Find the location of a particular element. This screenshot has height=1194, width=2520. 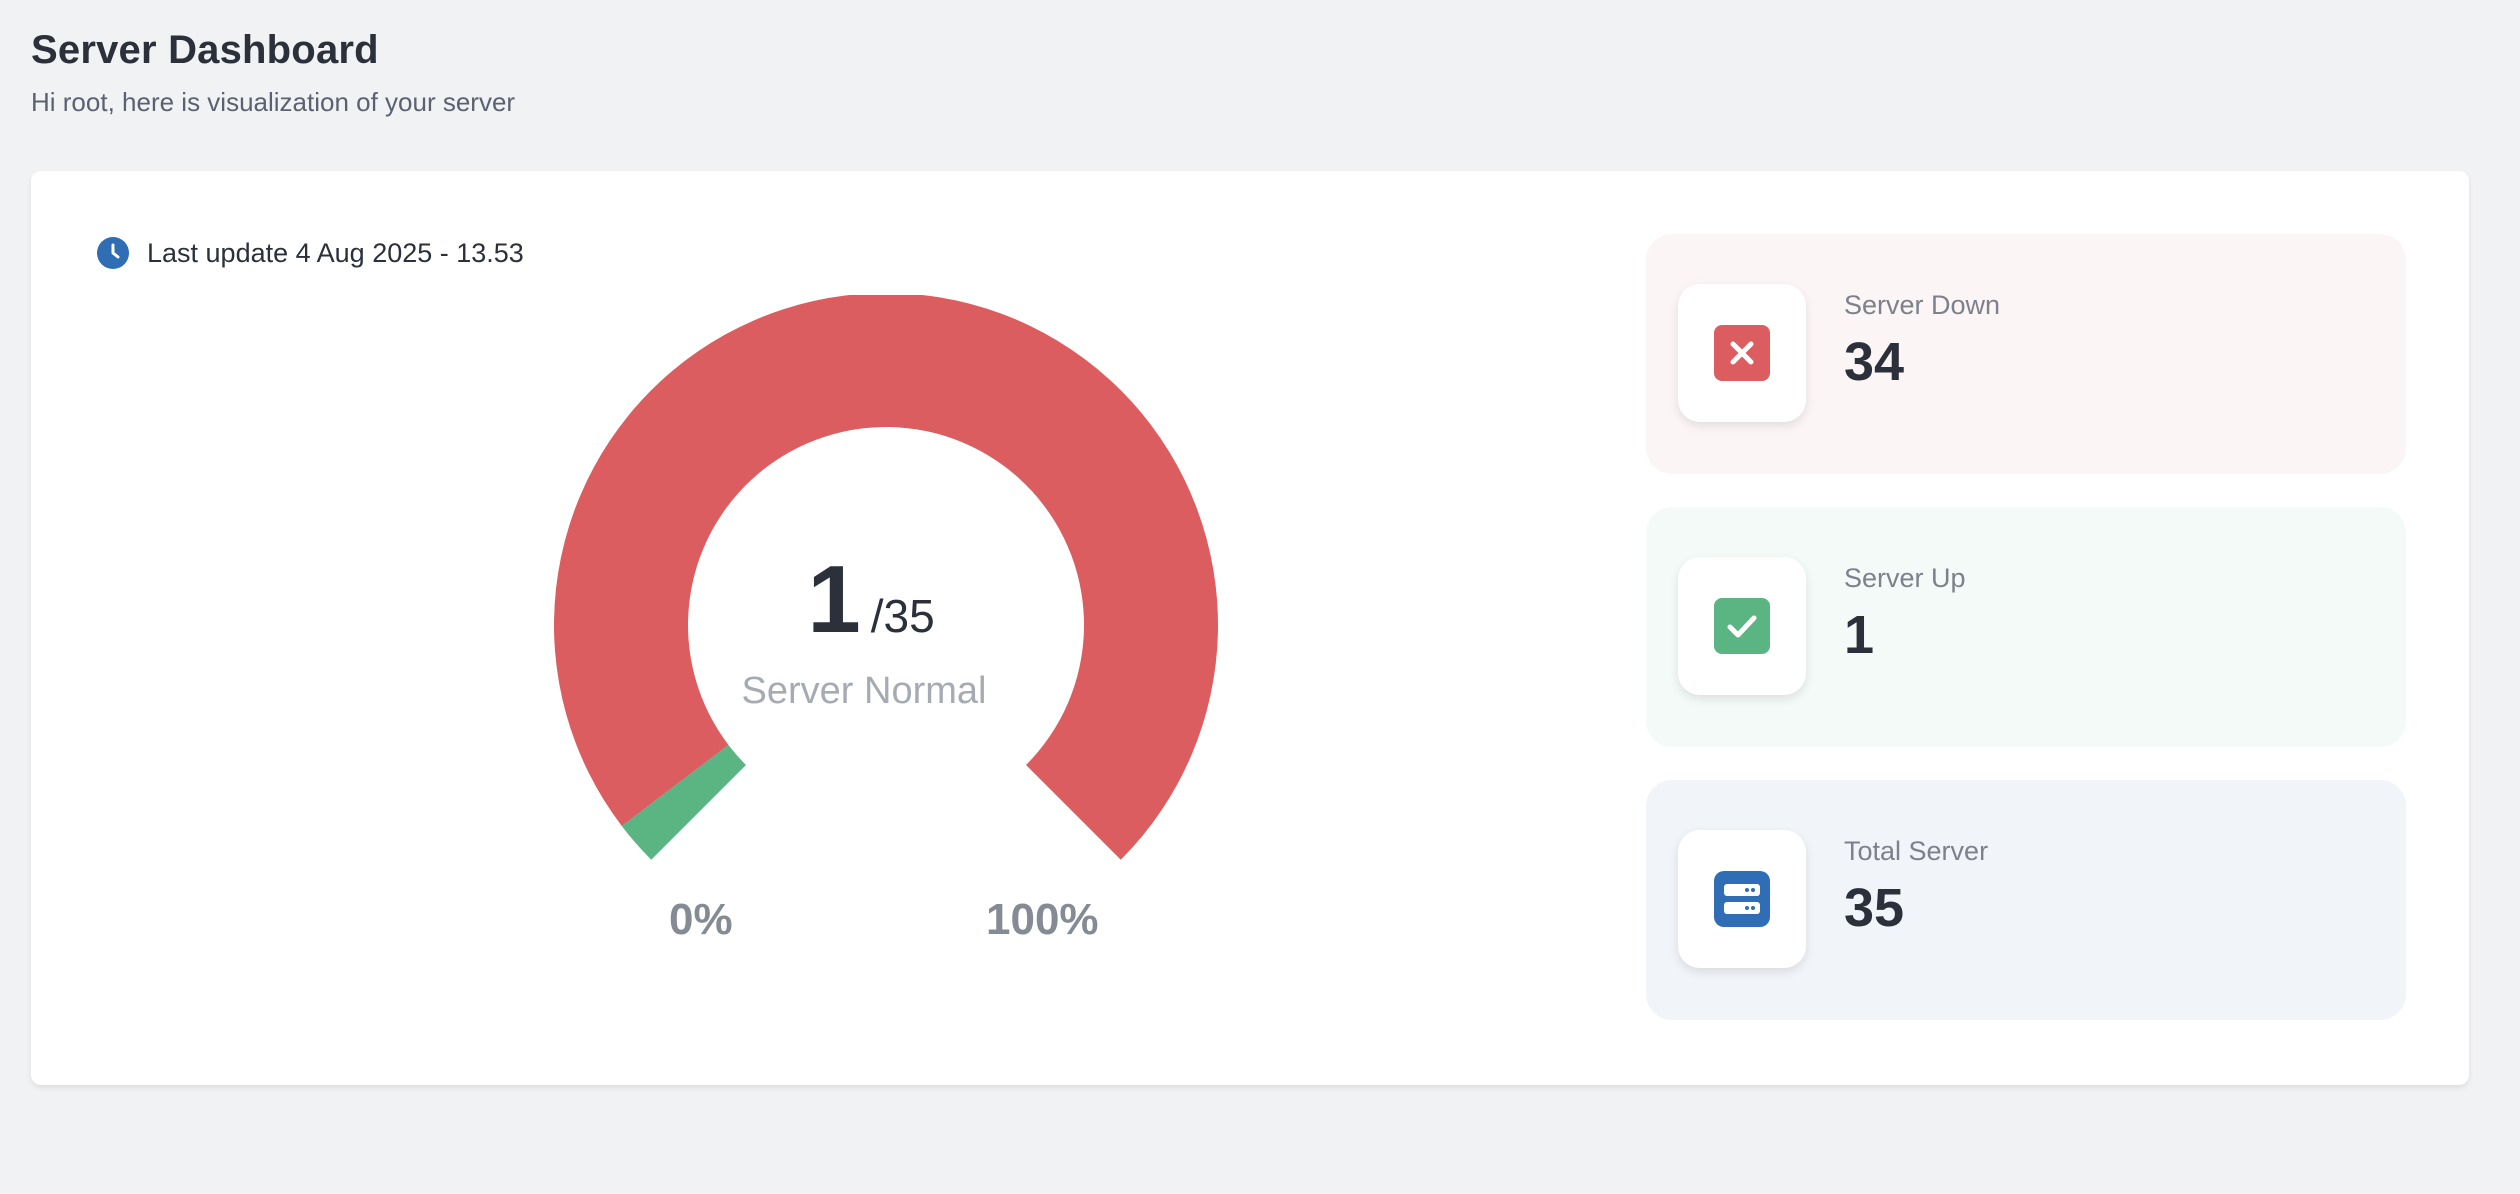

server-up-label: Server Up is located at coordinates (1905, 578).